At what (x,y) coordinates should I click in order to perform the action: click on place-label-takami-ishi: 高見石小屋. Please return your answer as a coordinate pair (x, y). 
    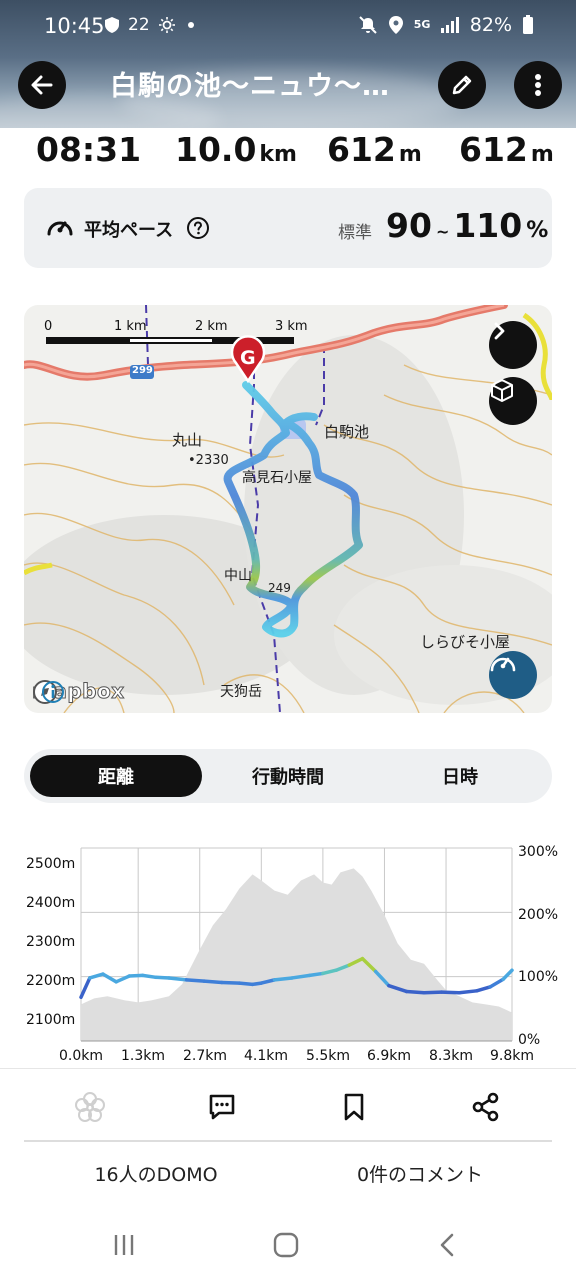
    Looking at the image, I should click on (277, 478).